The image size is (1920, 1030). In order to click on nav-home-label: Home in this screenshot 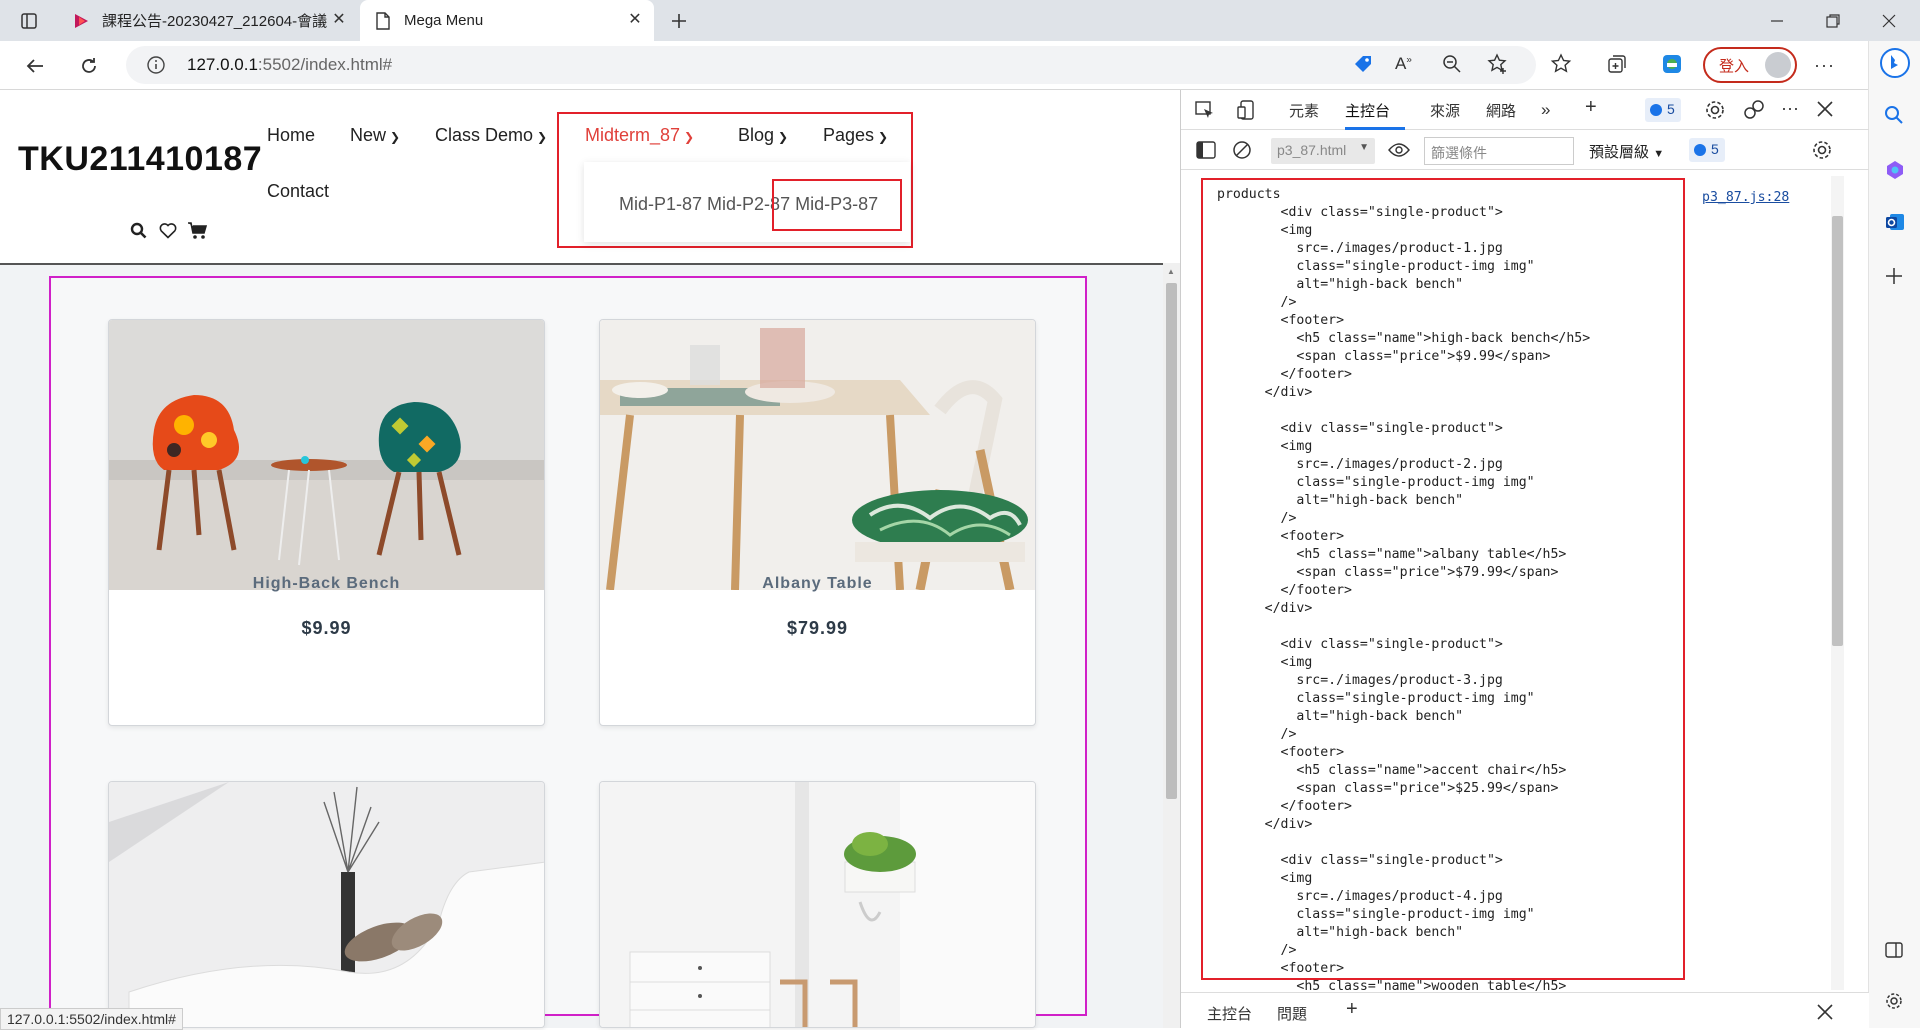, I will do `click(291, 135)`.